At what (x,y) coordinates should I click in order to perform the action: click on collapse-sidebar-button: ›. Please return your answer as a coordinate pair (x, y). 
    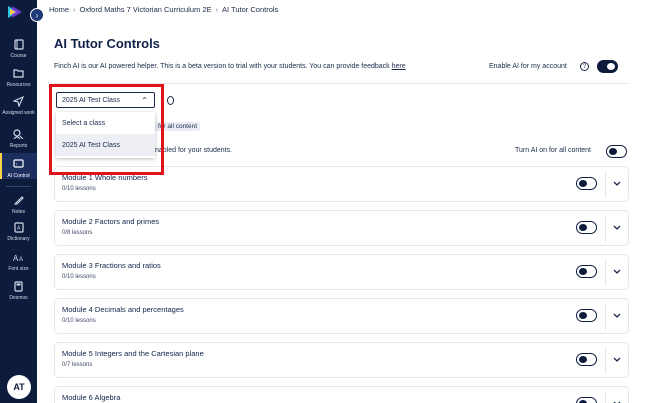
    Looking at the image, I should click on (37, 15).